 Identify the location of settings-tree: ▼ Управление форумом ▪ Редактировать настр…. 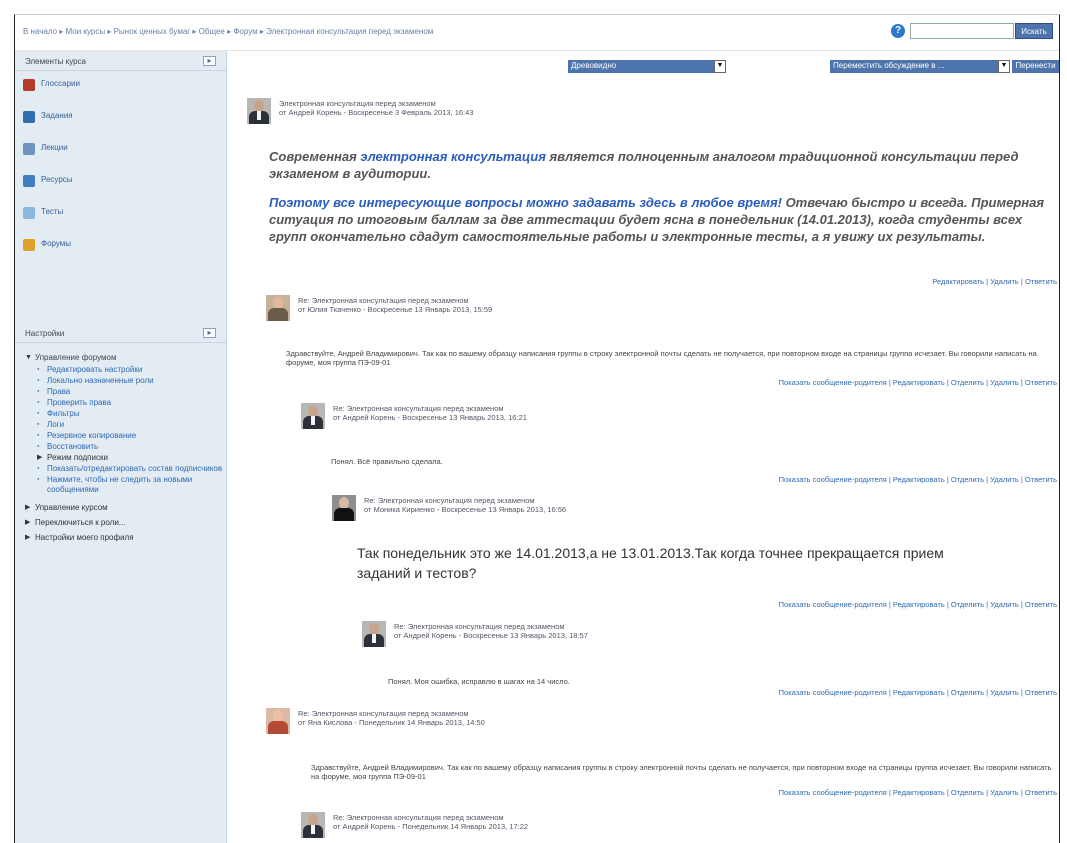
(120, 443).